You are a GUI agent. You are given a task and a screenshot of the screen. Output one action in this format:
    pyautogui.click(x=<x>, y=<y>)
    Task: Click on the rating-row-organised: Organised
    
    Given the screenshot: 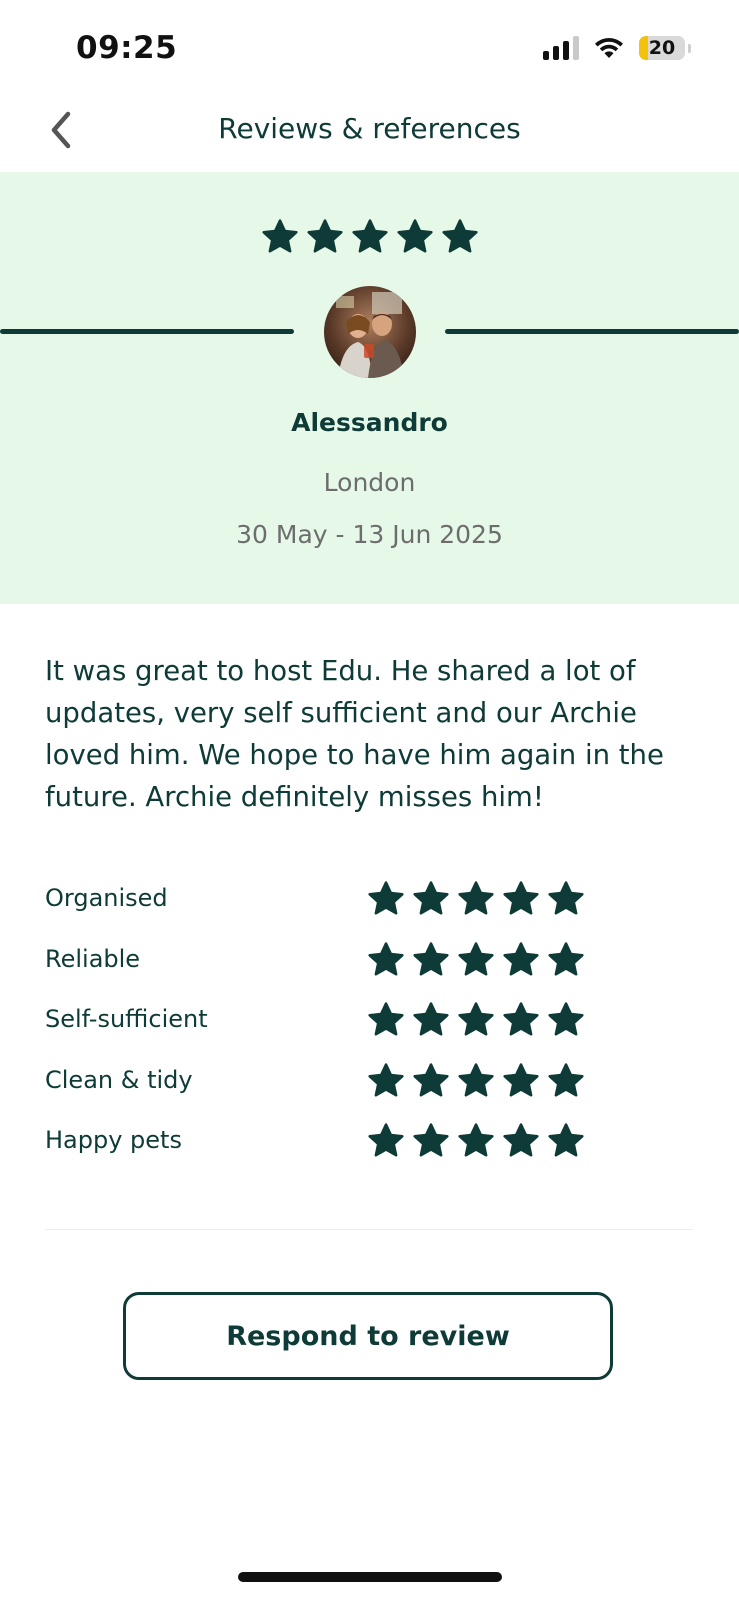 What is the action you would take?
    pyautogui.click(x=370, y=910)
    